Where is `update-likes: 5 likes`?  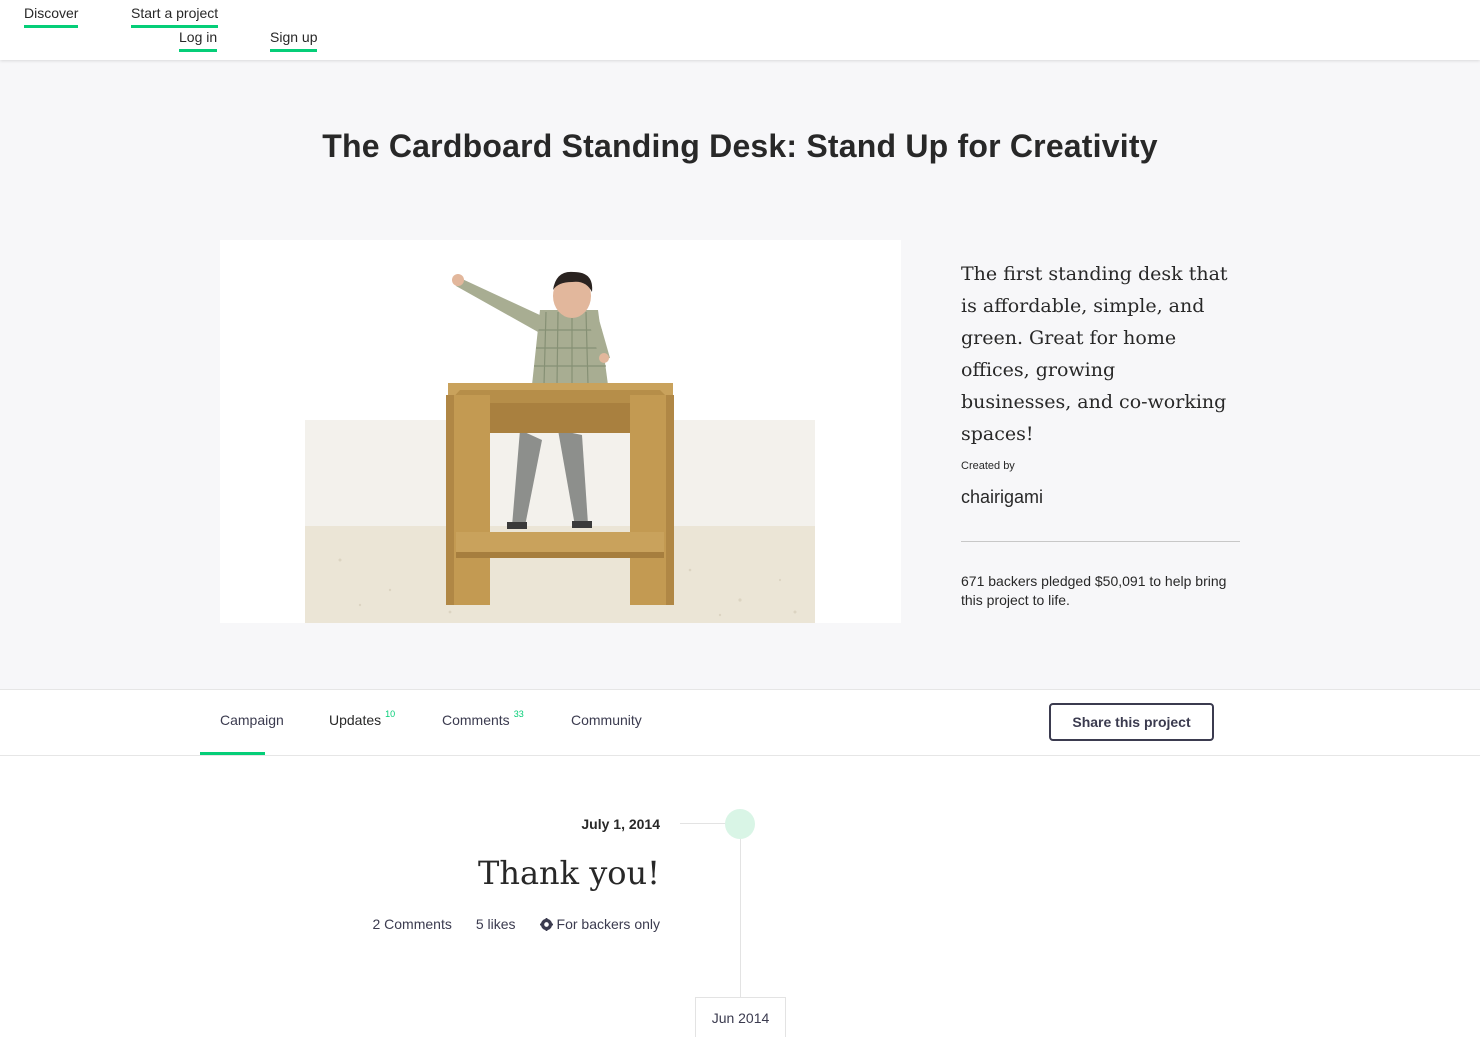
update-likes: 5 likes is located at coordinates (495, 924).